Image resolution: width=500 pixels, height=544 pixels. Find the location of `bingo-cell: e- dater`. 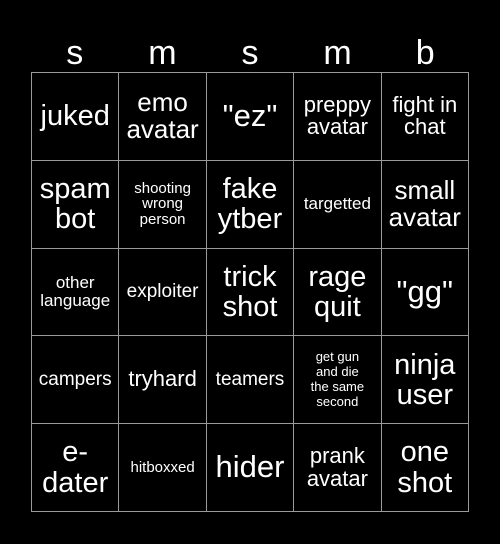

bingo-cell: e- dater is located at coordinates (75, 467).